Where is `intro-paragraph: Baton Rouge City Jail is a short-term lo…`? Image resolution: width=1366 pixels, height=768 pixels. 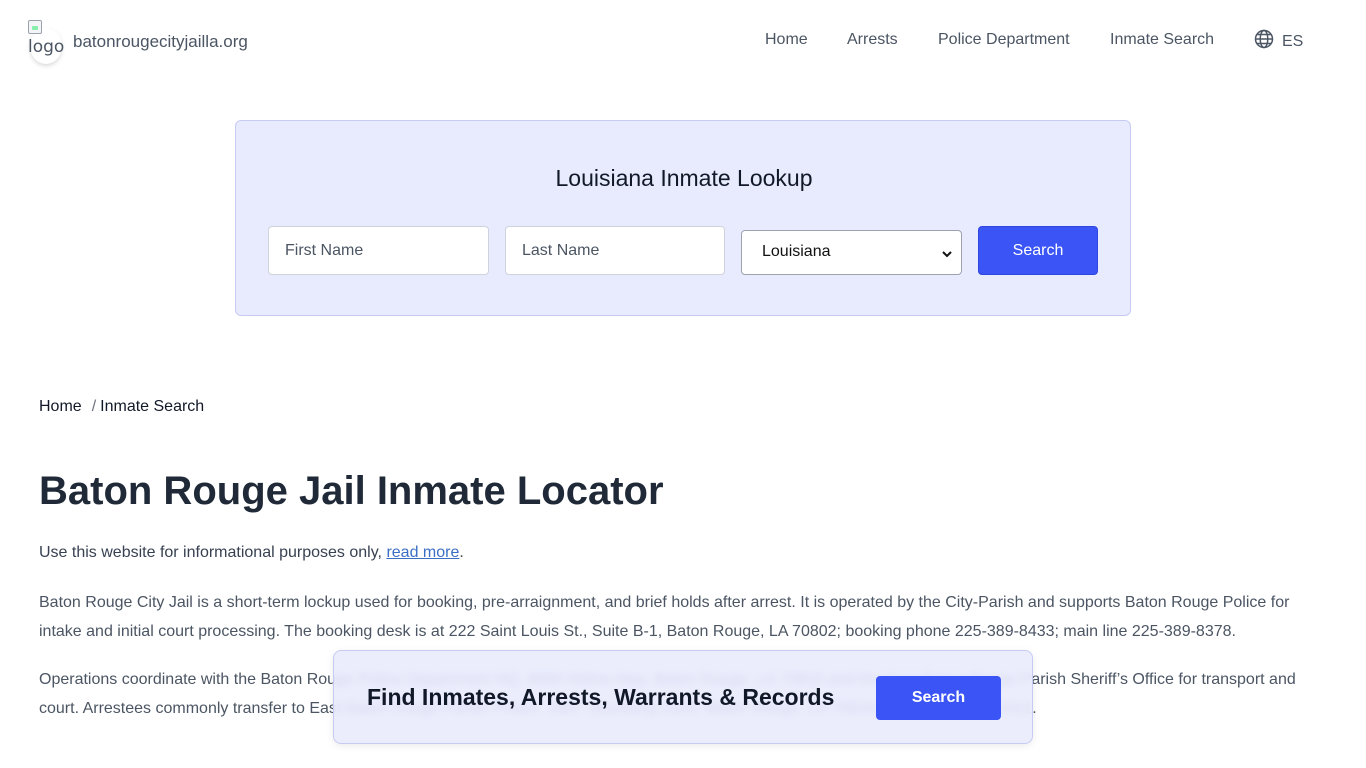 intro-paragraph: Baton Rouge City Jail is a short-term lo… is located at coordinates (664, 617).